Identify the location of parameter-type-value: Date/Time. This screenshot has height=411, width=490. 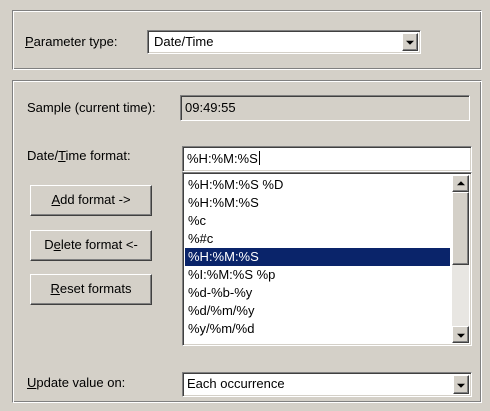
(184, 41).